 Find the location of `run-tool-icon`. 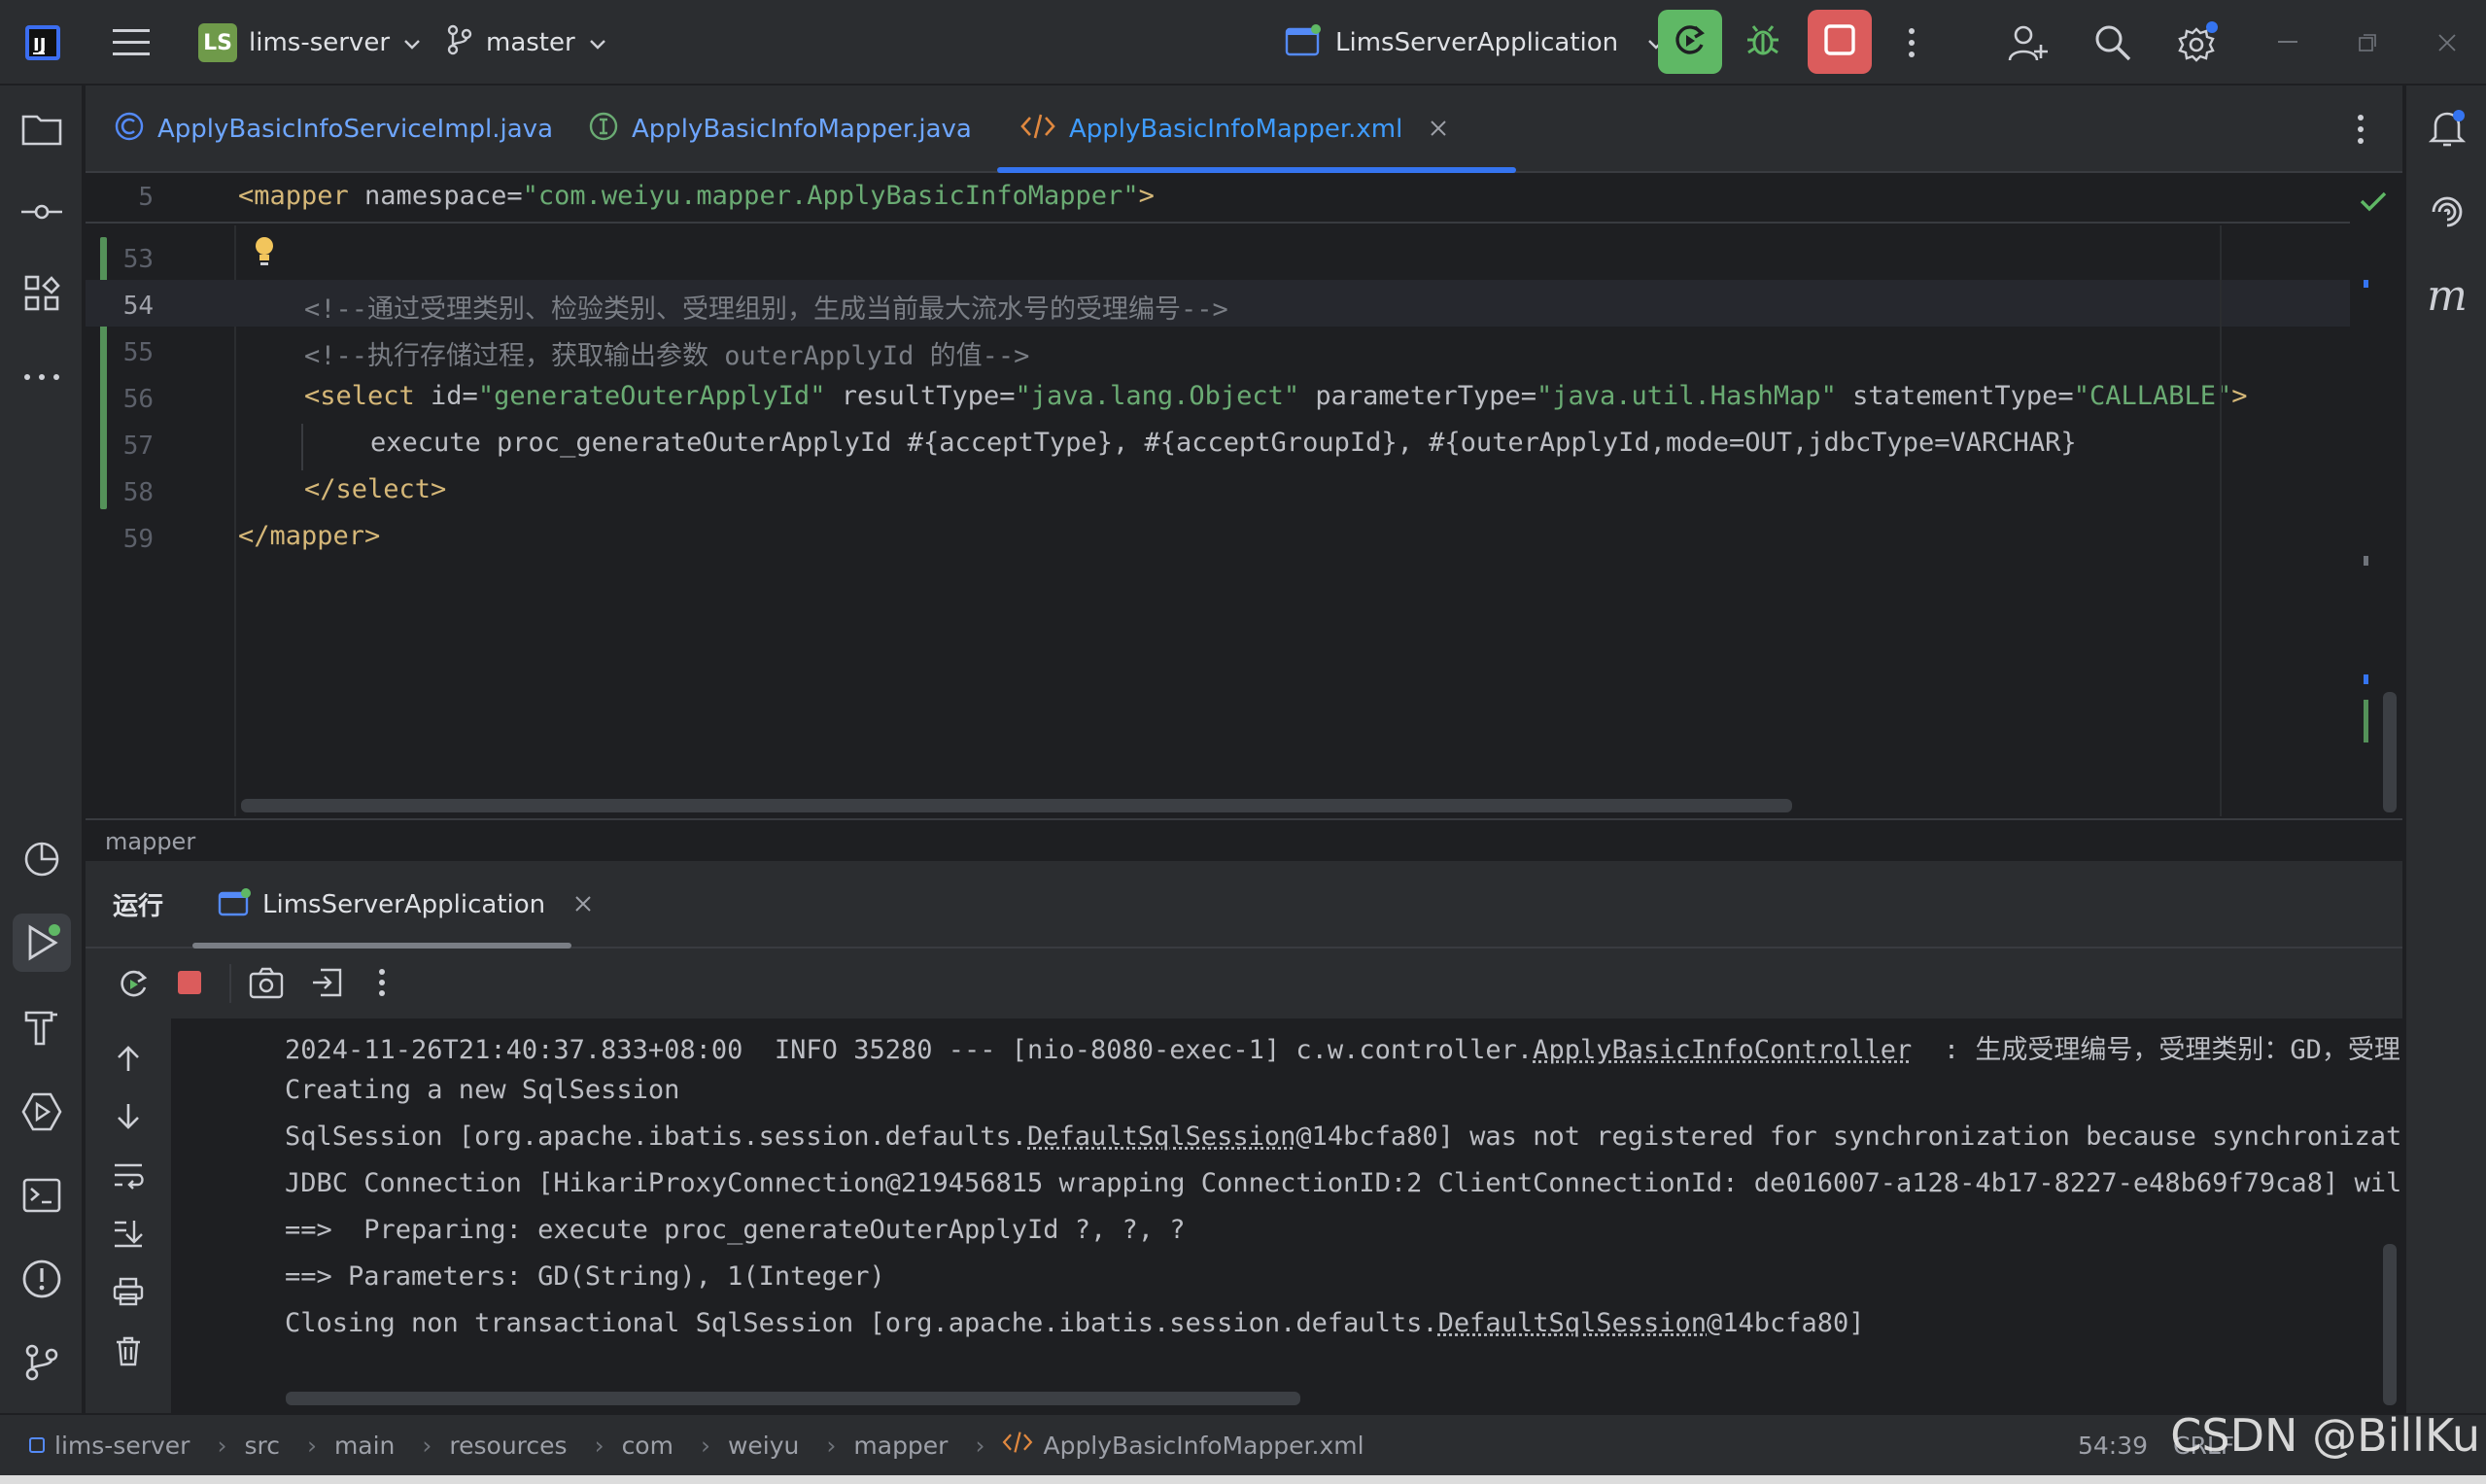

run-tool-icon is located at coordinates (42, 943).